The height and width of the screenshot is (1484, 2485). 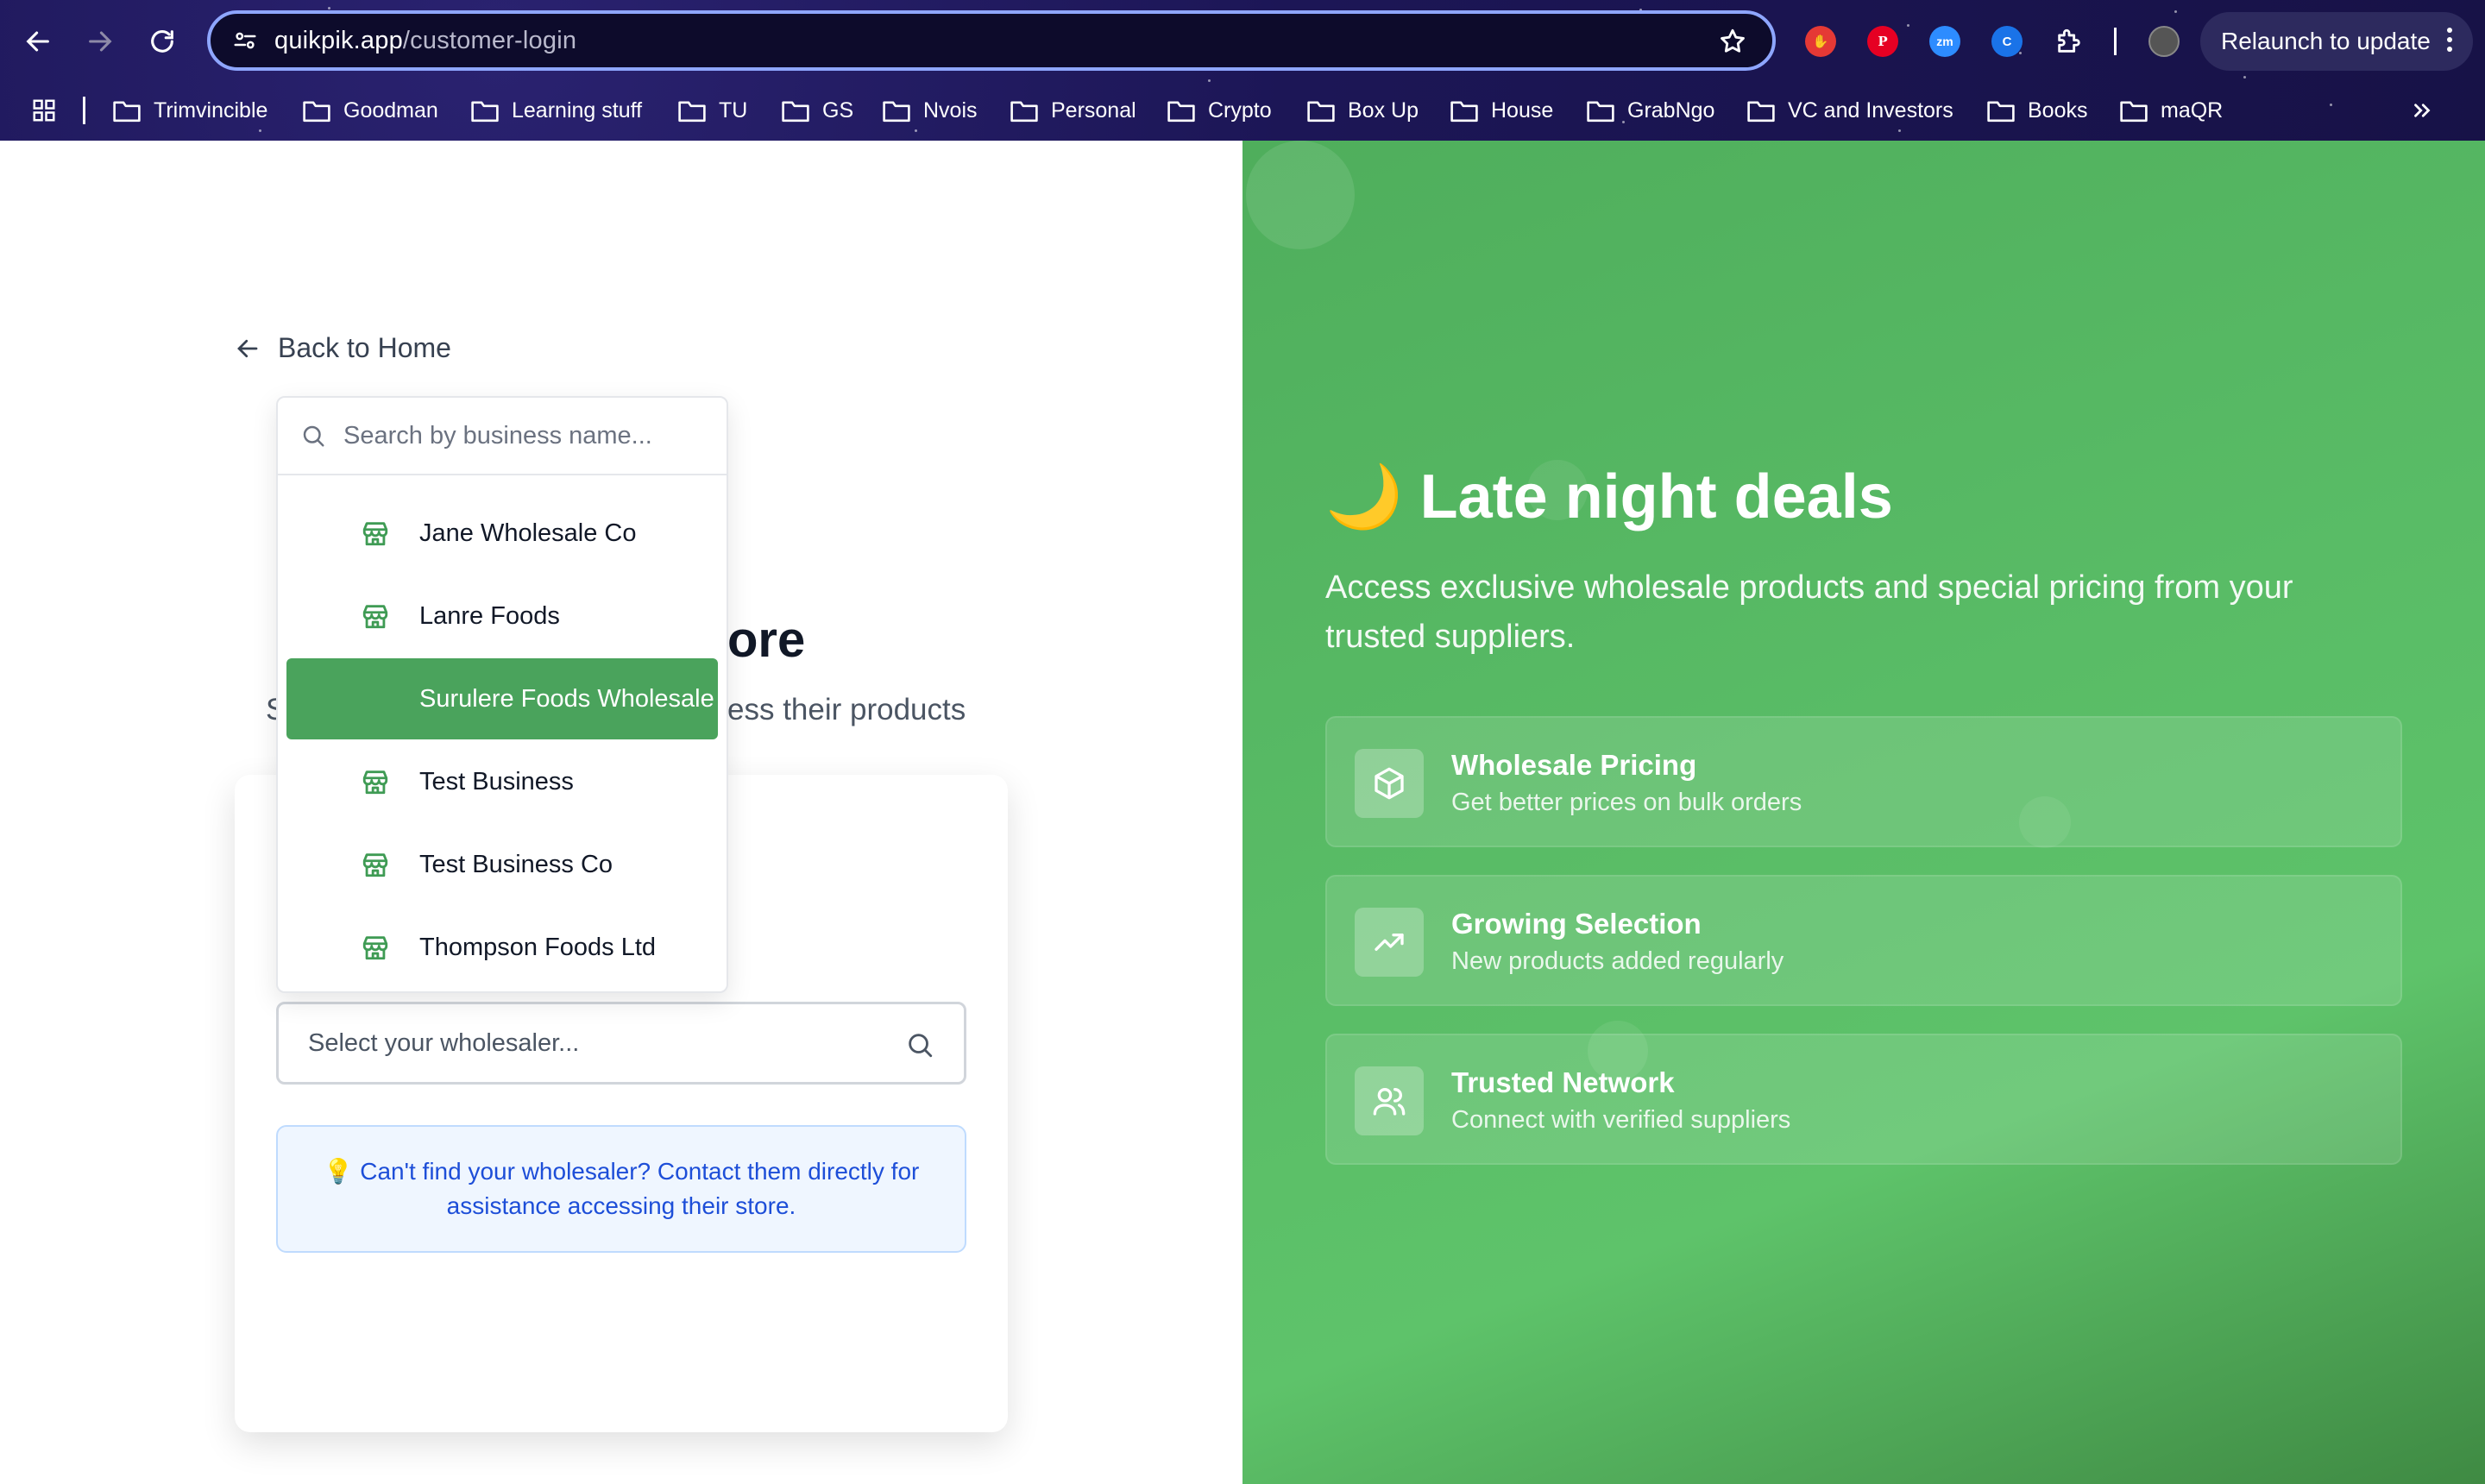 What do you see at coordinates (496, 781) in the screenshot?
I see `wholesaler-option-label: Test Business` at bounding box center [496, 781].